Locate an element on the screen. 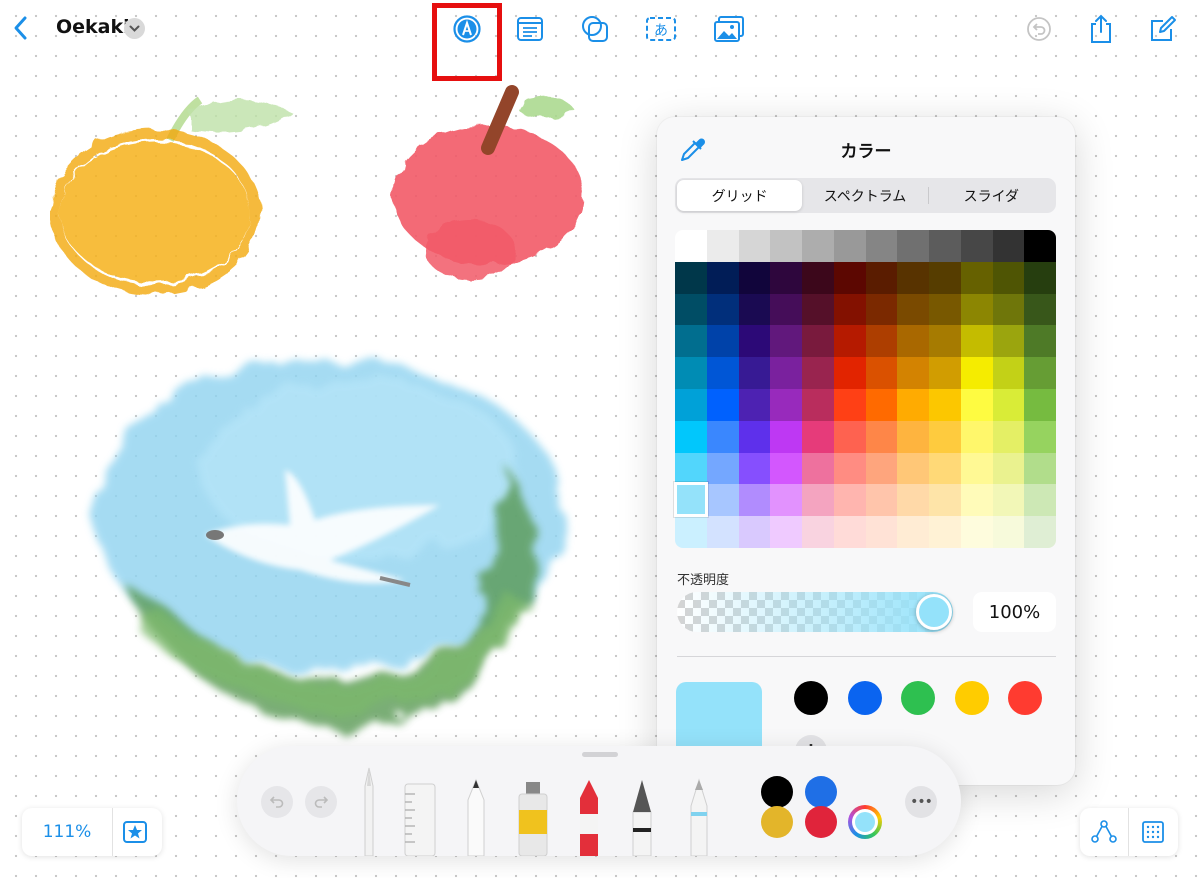  palette-color-black is located at coordinates (777, 792).